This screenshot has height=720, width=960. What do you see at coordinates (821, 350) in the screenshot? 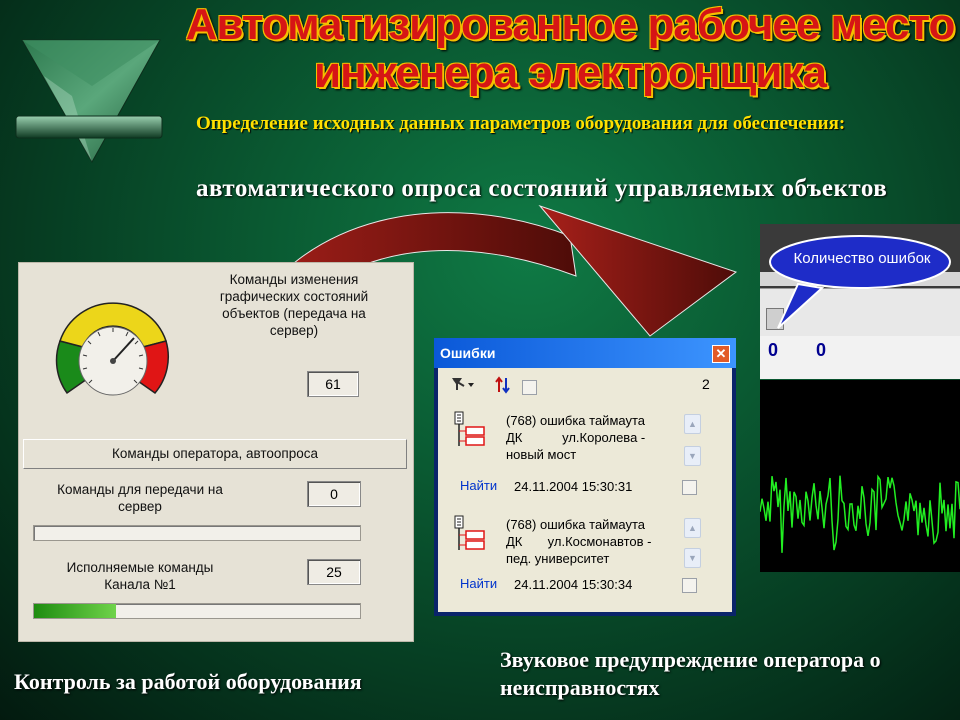
I see `error-counter-value-2: 0` at bounding box center [821, 350].